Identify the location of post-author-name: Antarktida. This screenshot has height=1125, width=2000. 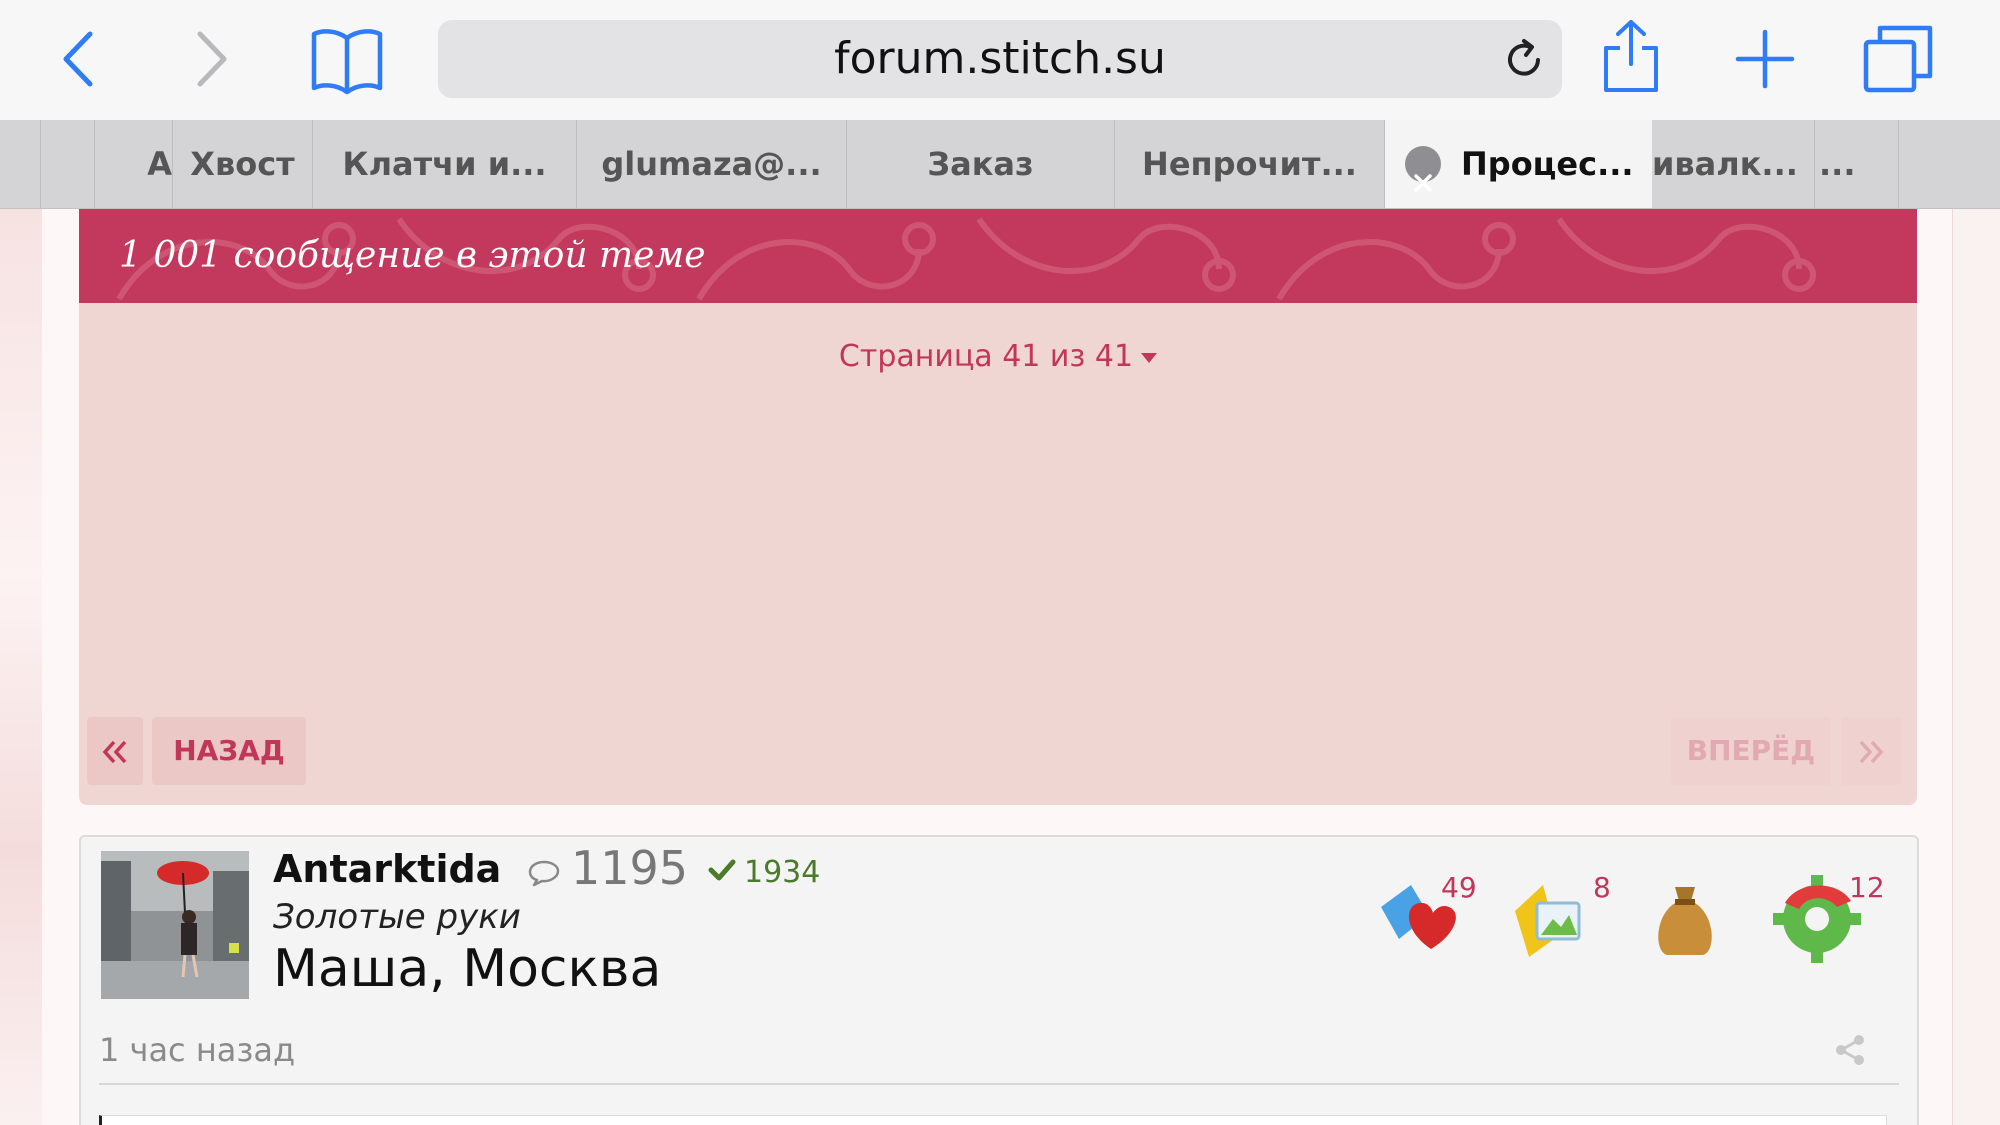
(387, 869).